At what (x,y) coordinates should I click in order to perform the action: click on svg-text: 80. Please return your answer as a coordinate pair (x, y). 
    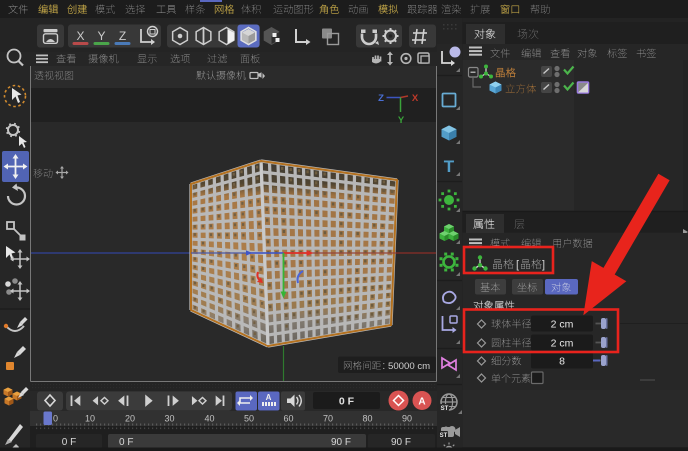
    Looking at the image, I should click on (367, 419).